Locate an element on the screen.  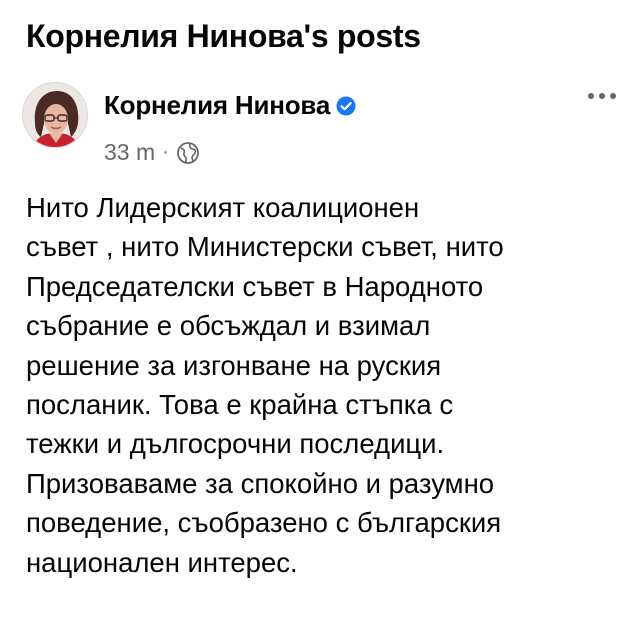
more-options-button is located at coordinates (602, 96).